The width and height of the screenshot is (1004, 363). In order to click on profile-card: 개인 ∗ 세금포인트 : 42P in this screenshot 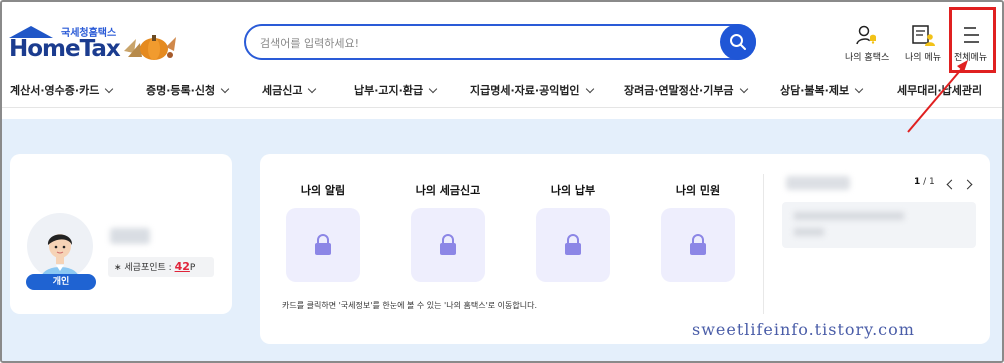, I will do `click(121, 234)`.